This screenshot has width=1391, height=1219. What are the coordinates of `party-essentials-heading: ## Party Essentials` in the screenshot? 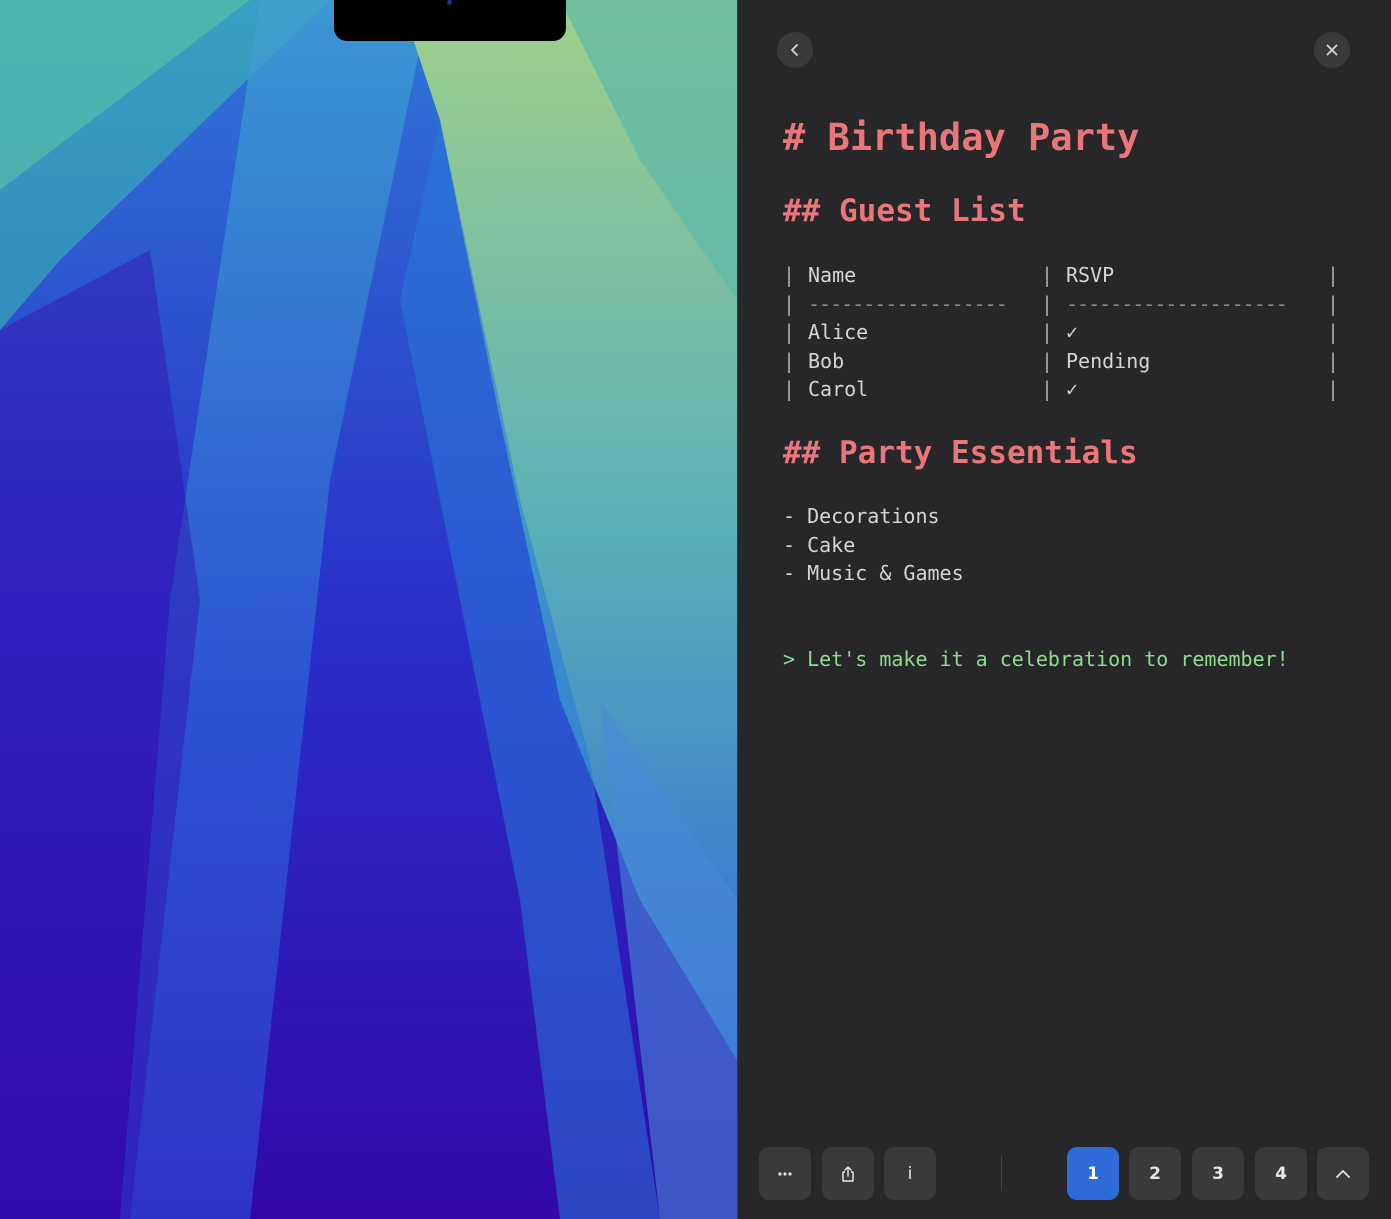 It's located at (960, 453).